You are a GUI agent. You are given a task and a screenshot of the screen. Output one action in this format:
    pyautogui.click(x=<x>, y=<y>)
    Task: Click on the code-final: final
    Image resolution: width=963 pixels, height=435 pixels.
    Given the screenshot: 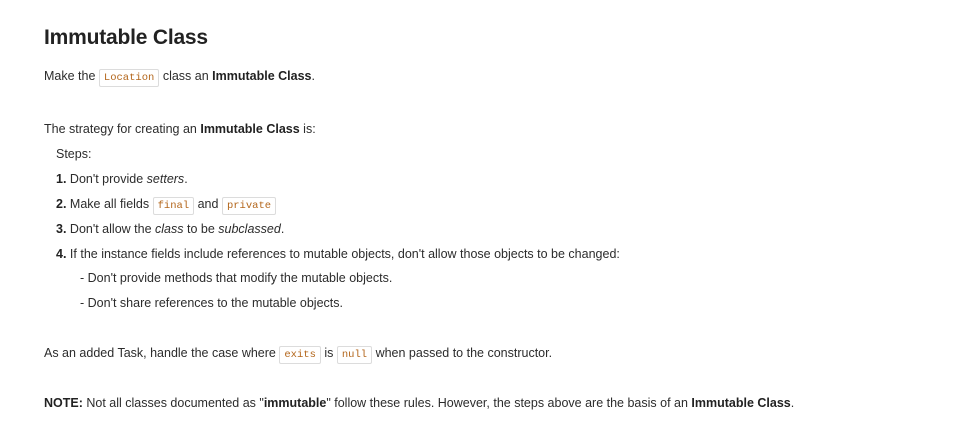 What is the action you would take?
    pyautogui.click(x=173, y=206)
    